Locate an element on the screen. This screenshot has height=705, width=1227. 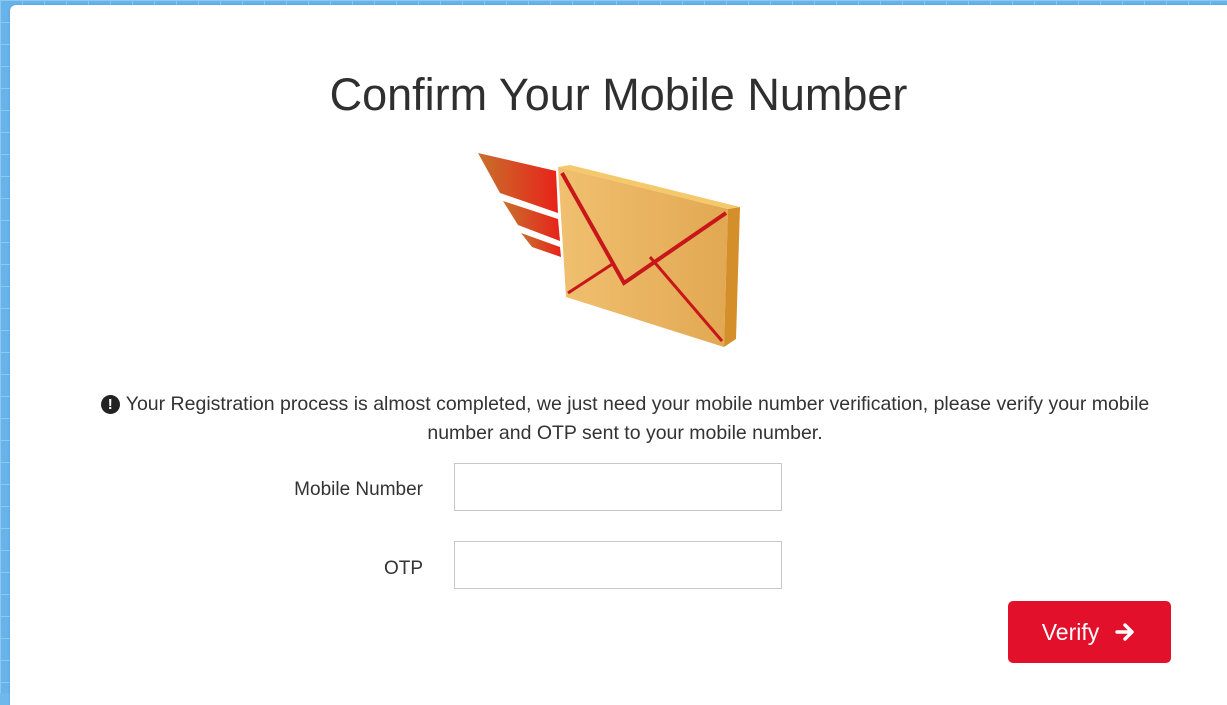
envelope-illustration is located at coordinates (609, 250).